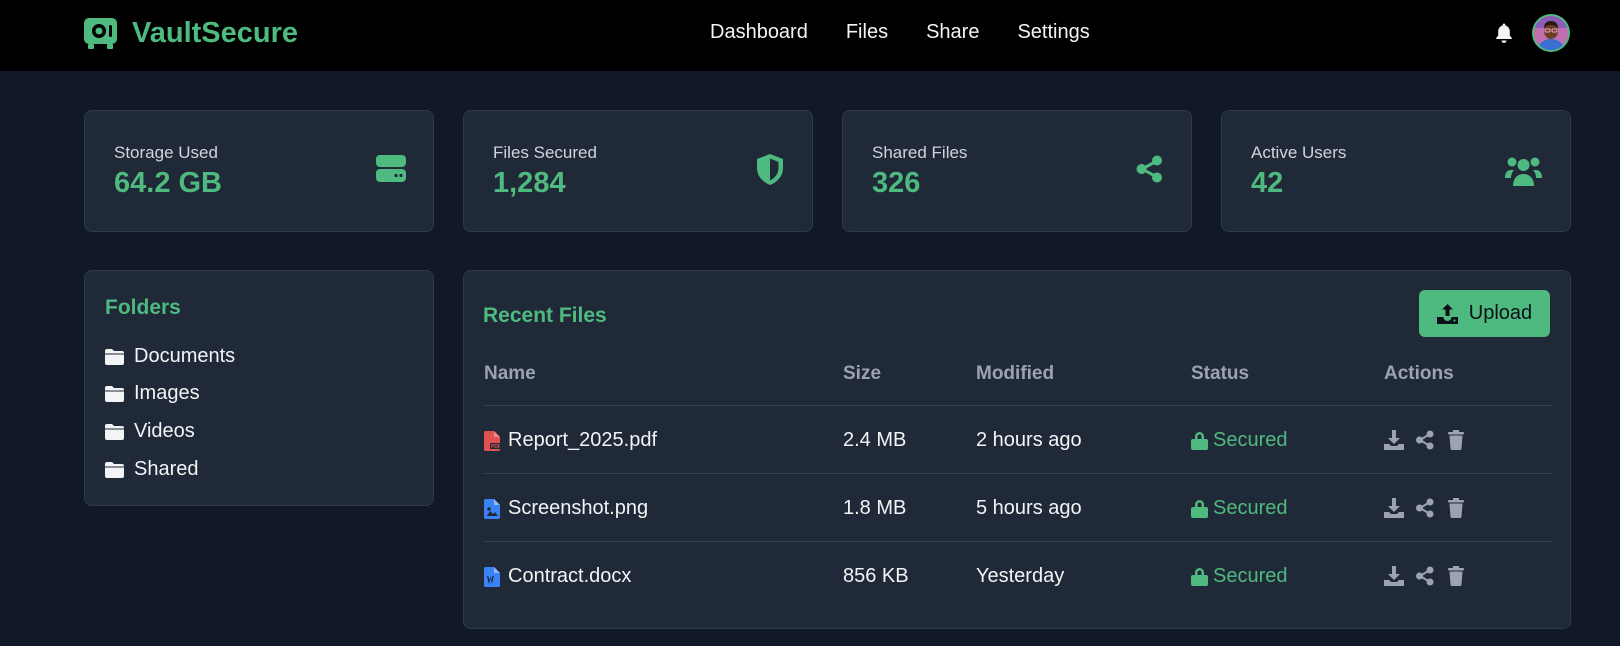 This screenshot has width=1620, height=646. I want to click on user-avatar-image, so click(1551, 33).